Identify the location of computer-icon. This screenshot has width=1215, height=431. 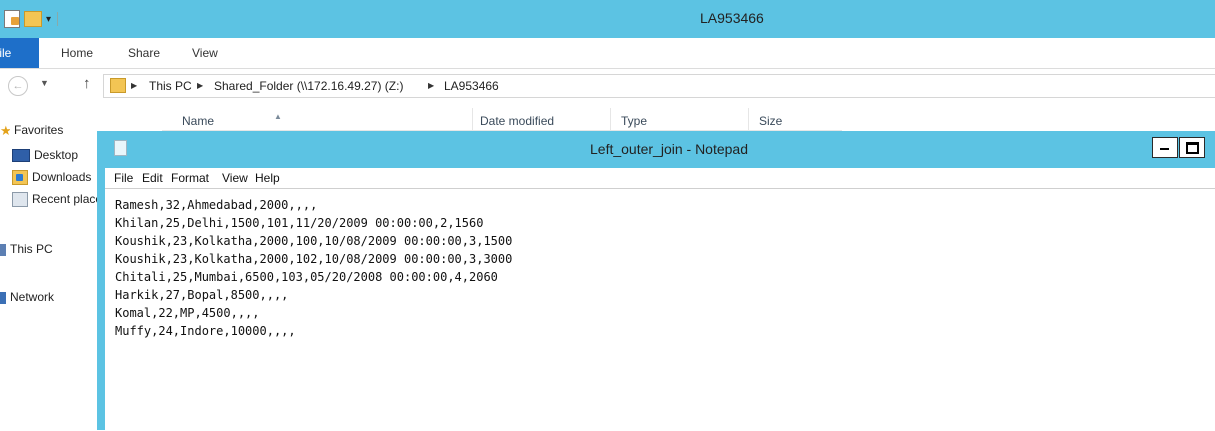
(3, 249).